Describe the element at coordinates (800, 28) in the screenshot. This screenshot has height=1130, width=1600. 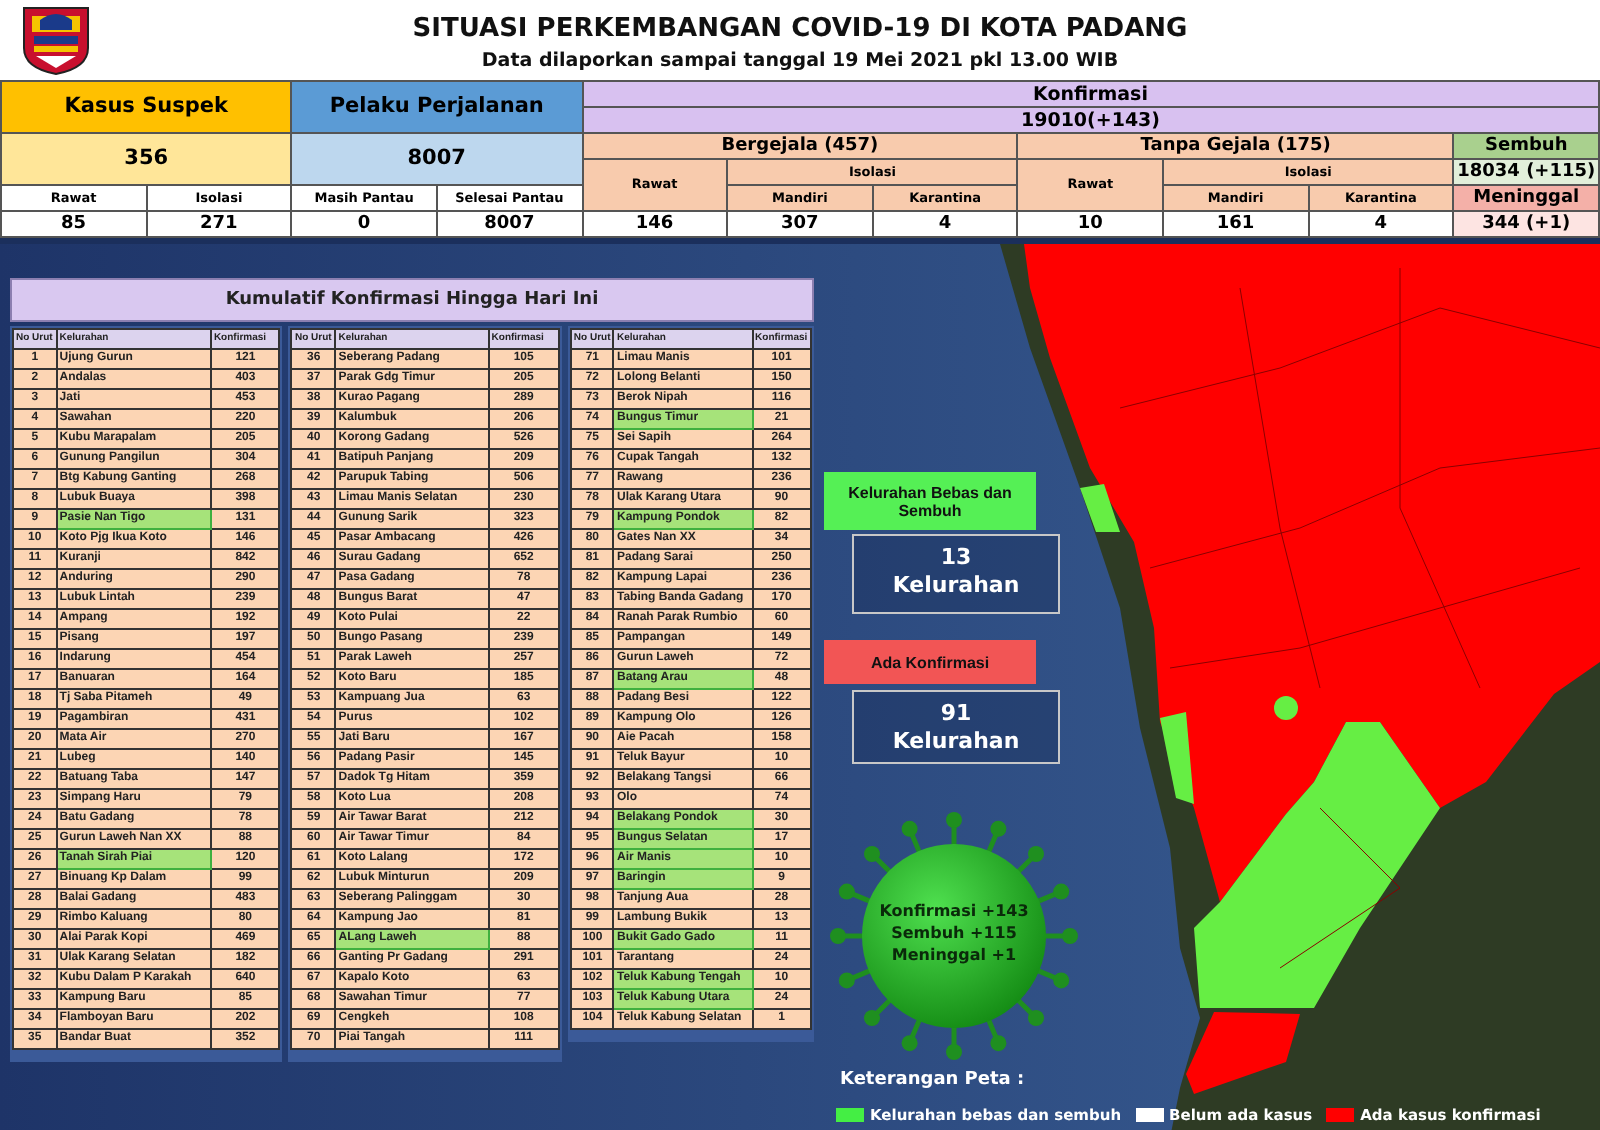
I see `page-title: SITUASI PERKEMBANGAN COVID-19 DI KOTA PADANG` at that location.